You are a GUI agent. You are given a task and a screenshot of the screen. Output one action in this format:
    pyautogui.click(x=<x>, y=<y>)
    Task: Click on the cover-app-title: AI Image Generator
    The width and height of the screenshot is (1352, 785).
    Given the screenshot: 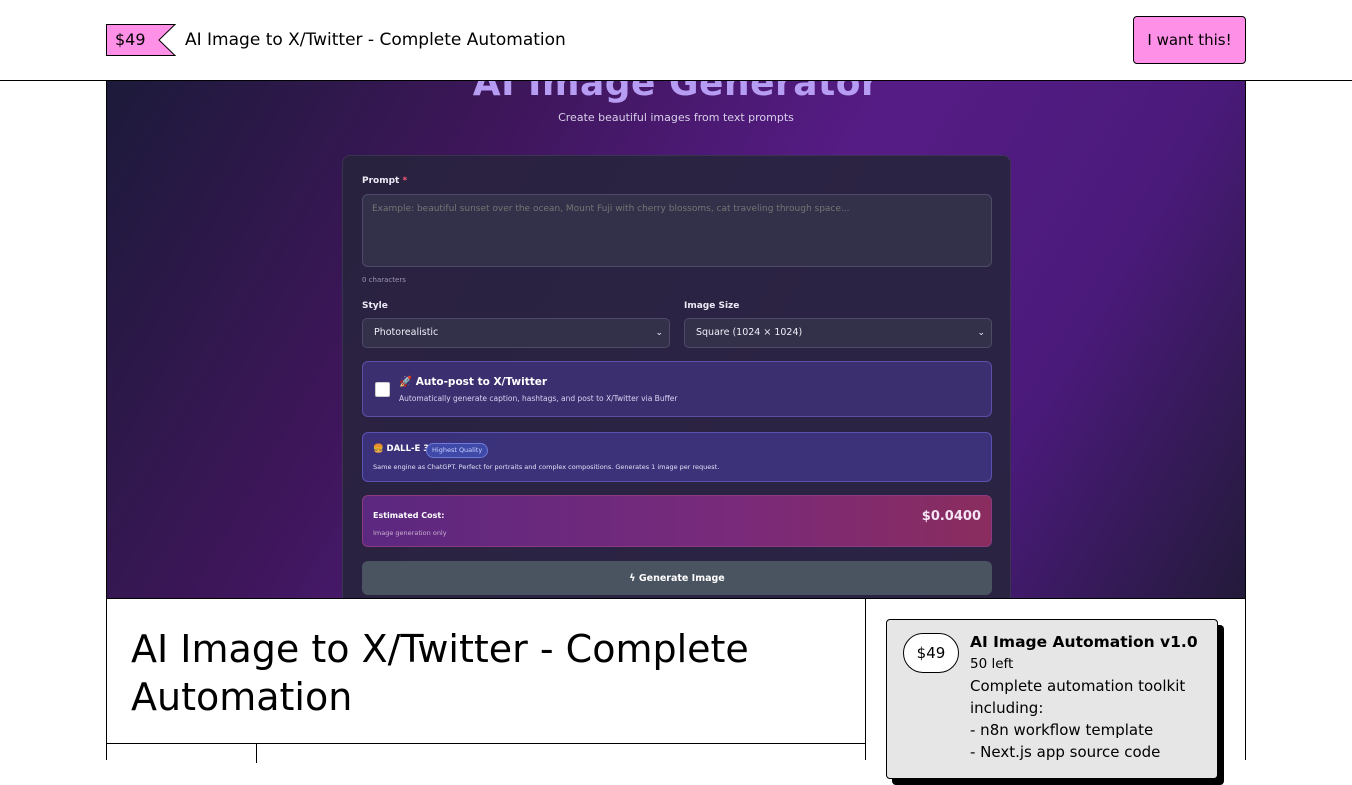 What is the action you would take?
    pyautogui.click(x=676, y=92)
    